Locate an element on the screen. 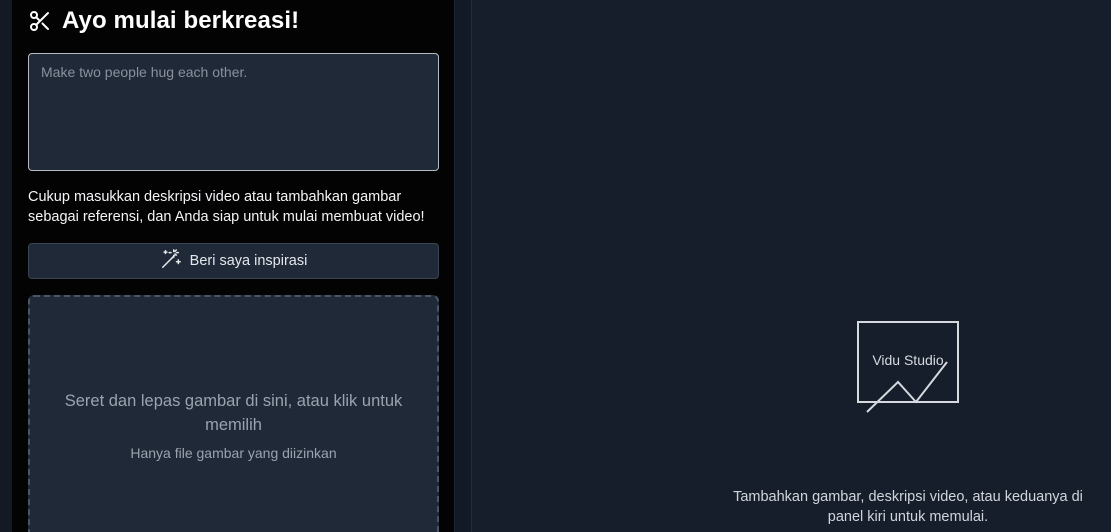 The image size is (1111, 532). panel-header: Ayo mulai berkreasi! is located at coordinates (163, 21).